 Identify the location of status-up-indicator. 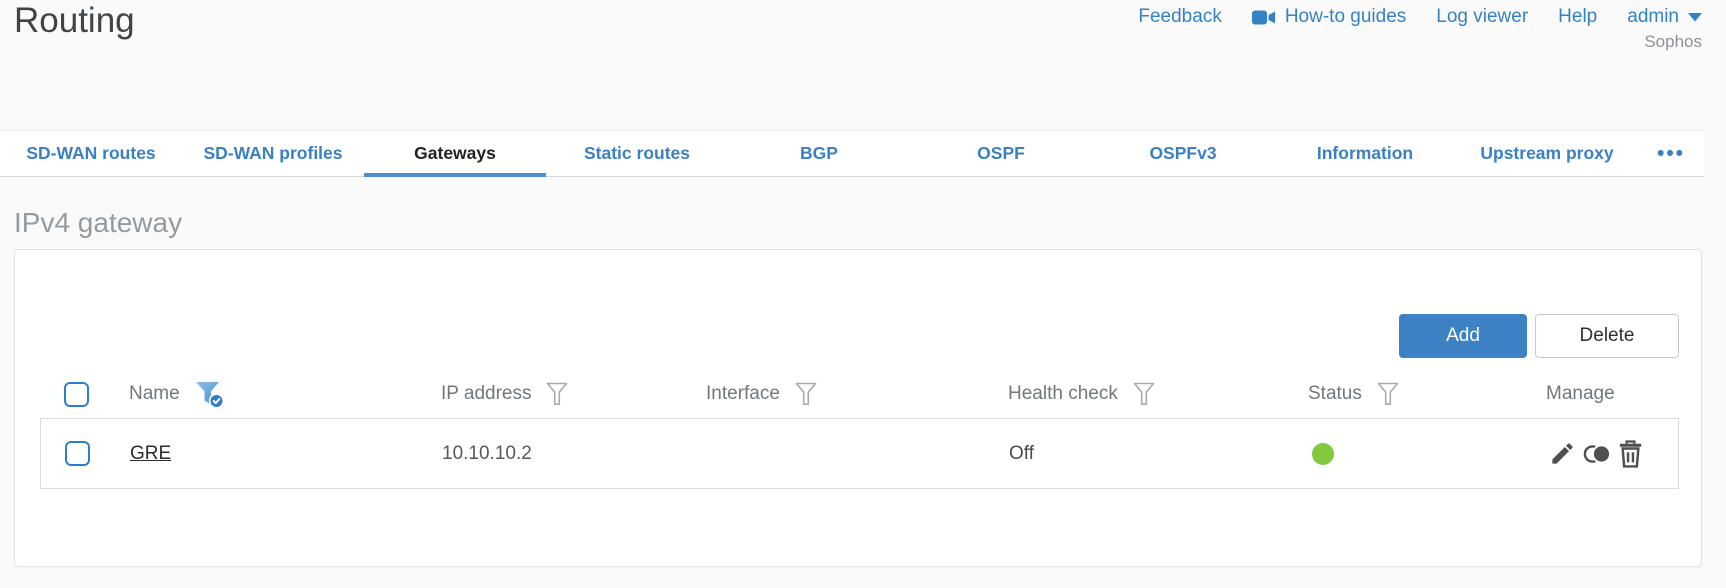
(1323, 453).